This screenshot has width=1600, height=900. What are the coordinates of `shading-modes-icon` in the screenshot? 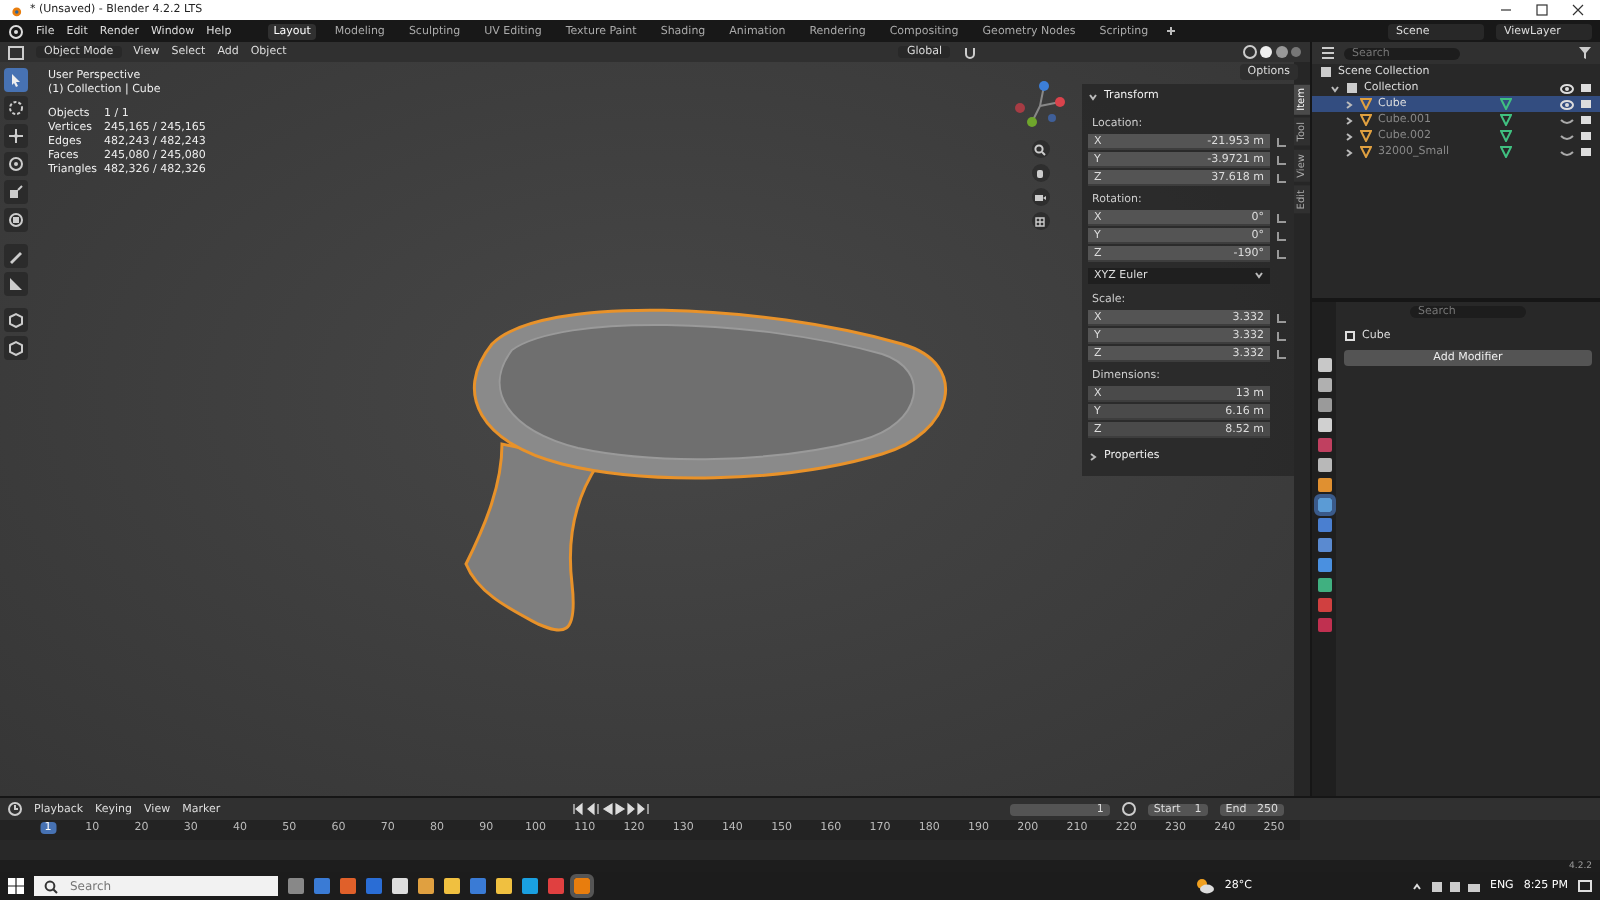 It's located at (1272, 52).